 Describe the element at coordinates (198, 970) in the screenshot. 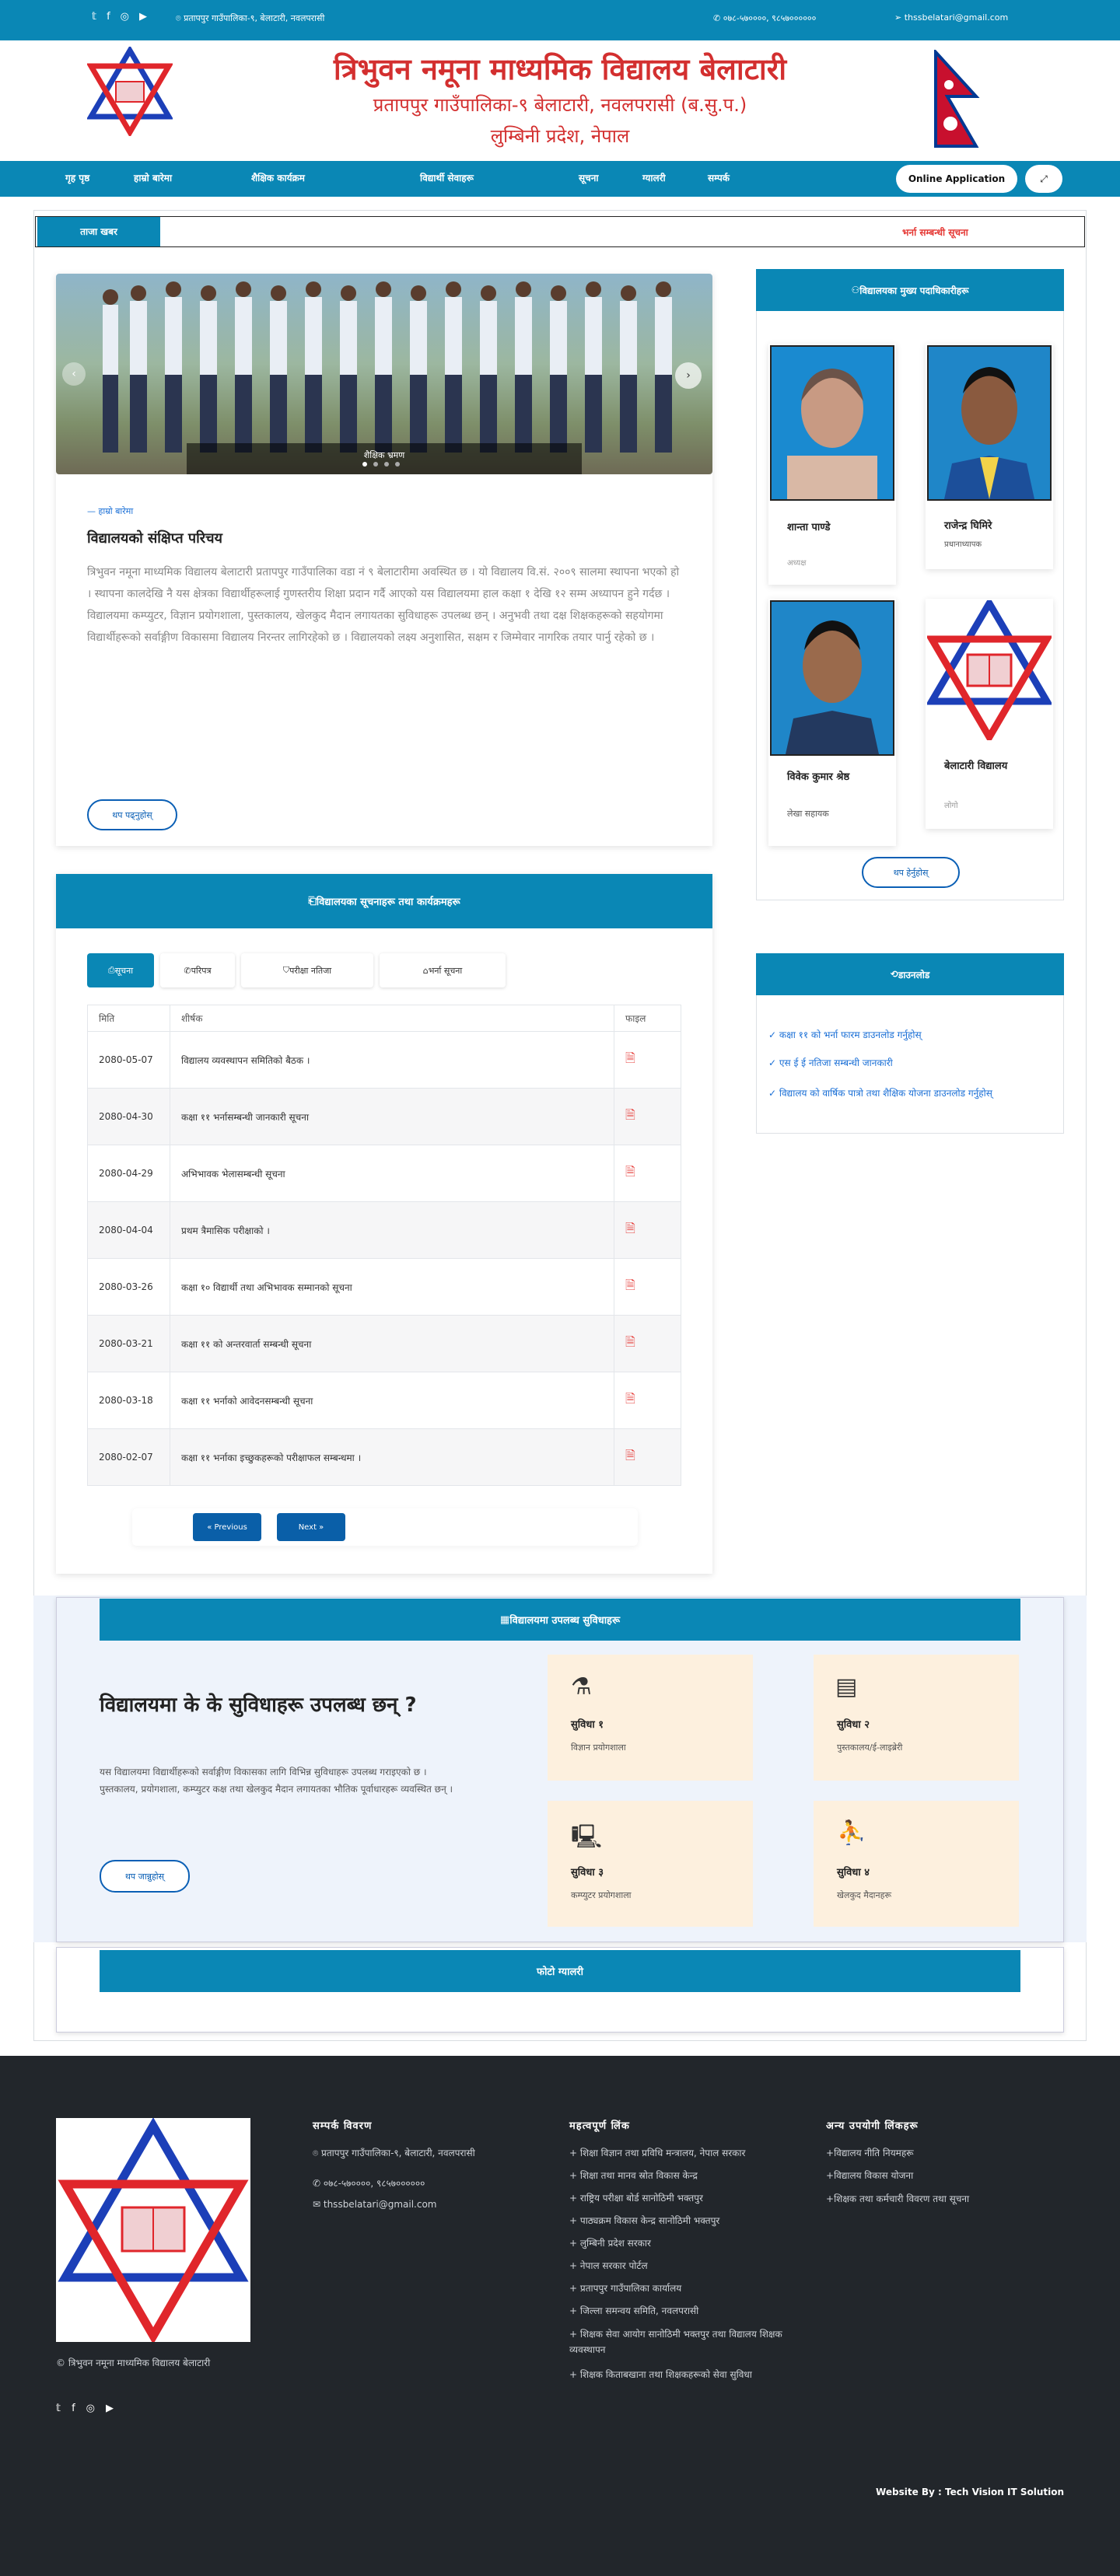

I see `tab-circular: ✆ परिपत्र` at that location.